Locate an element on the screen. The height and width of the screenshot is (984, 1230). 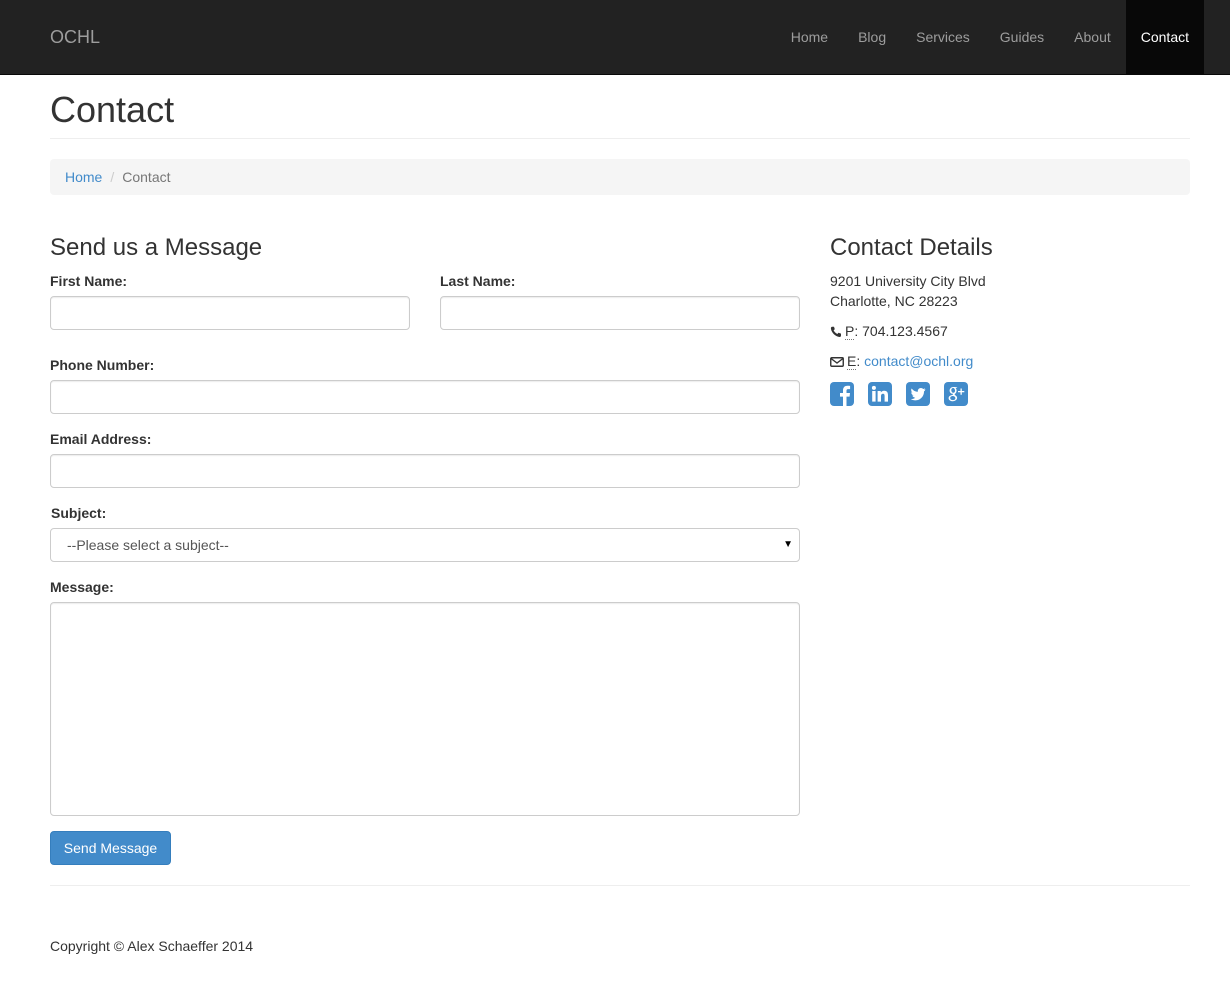
breadcrumb: Home / Contact is located at coordinates (620, 177).